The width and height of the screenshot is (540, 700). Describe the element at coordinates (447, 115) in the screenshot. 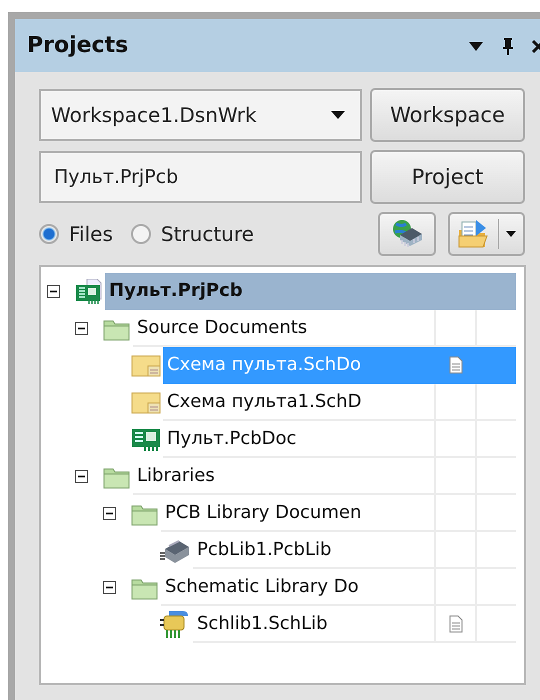

I see `workspace-button: Workspace` at that location.